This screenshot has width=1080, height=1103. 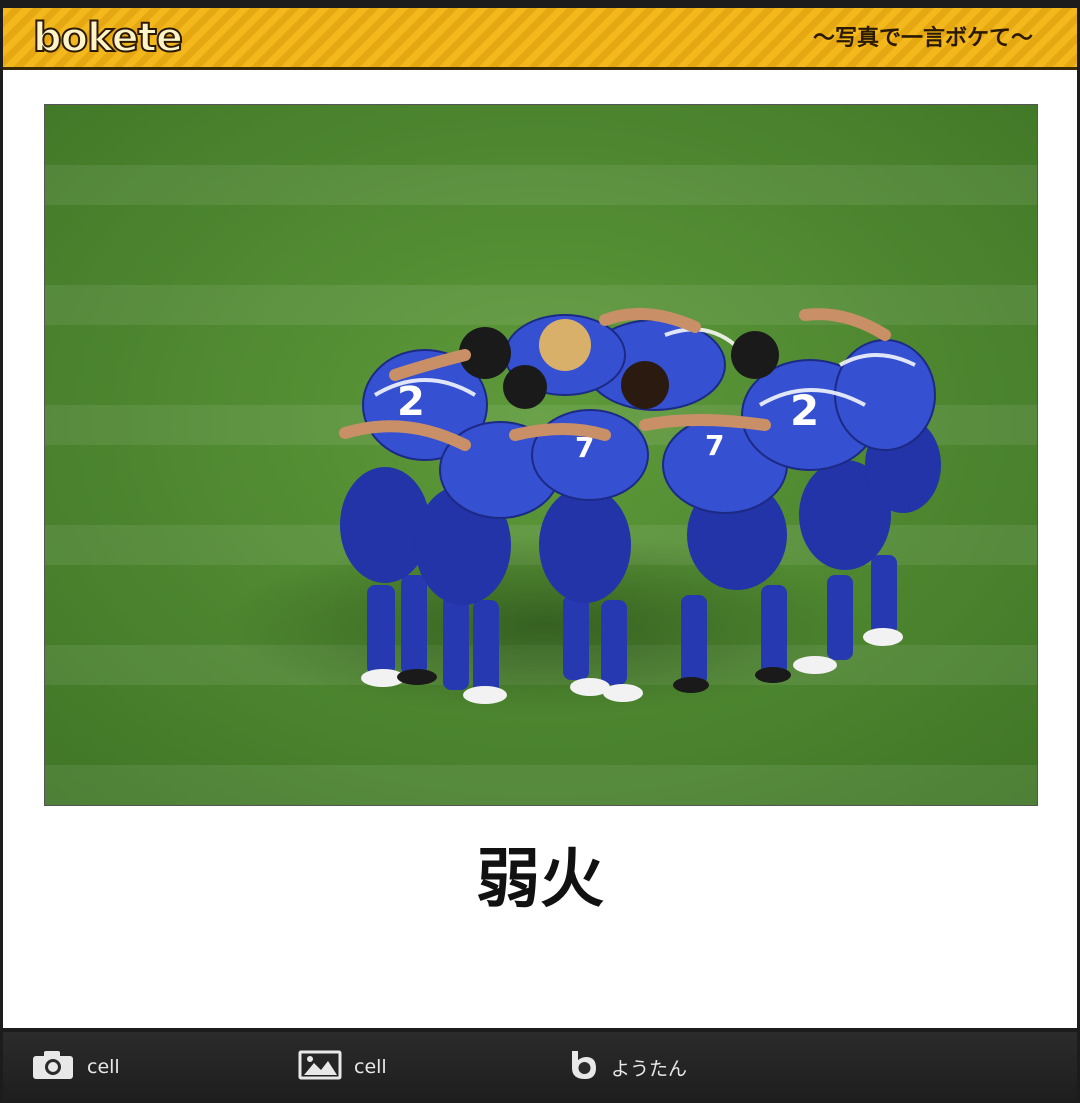 I want to click on footer-item-boke-author: ようたん, so click(x=626, y=1066).